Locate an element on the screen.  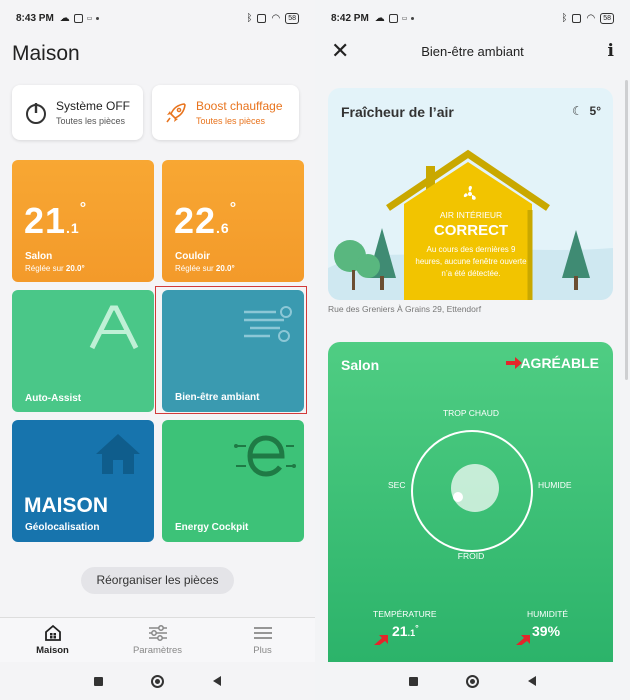
current-point is located at coordinates (458, 497).